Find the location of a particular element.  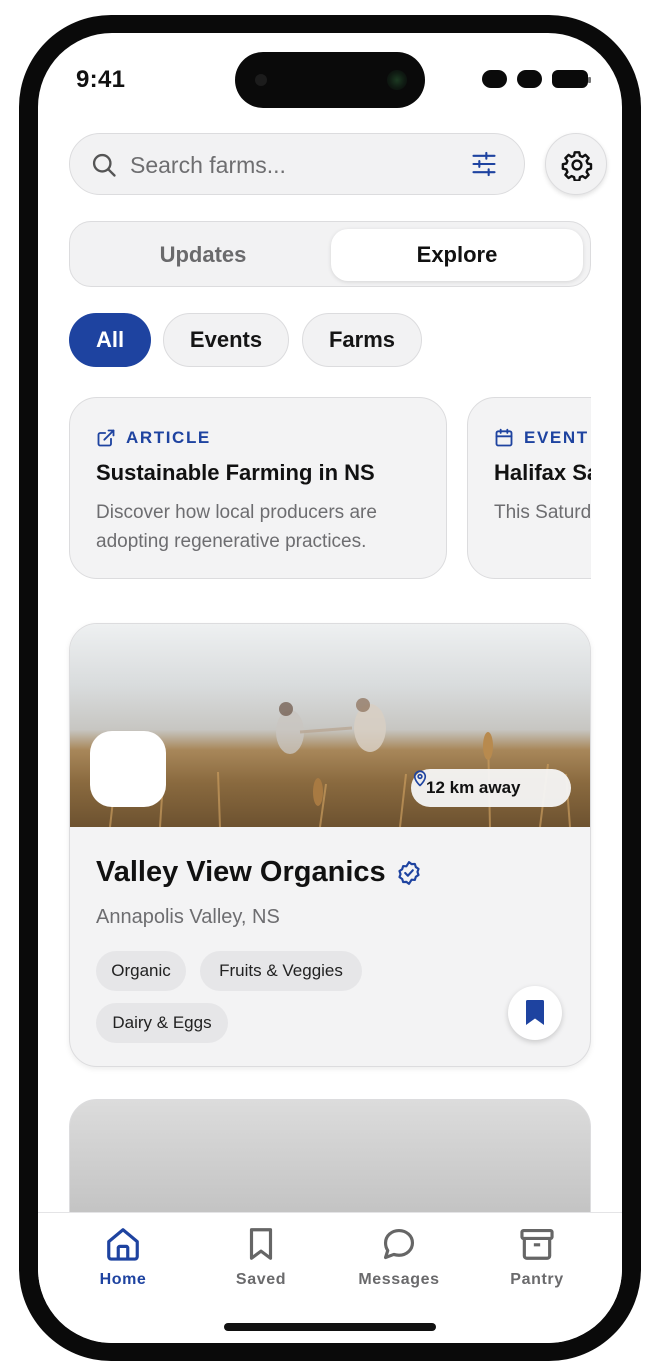

farm-name: Valley View Organics is located at coordinates (259, 872).